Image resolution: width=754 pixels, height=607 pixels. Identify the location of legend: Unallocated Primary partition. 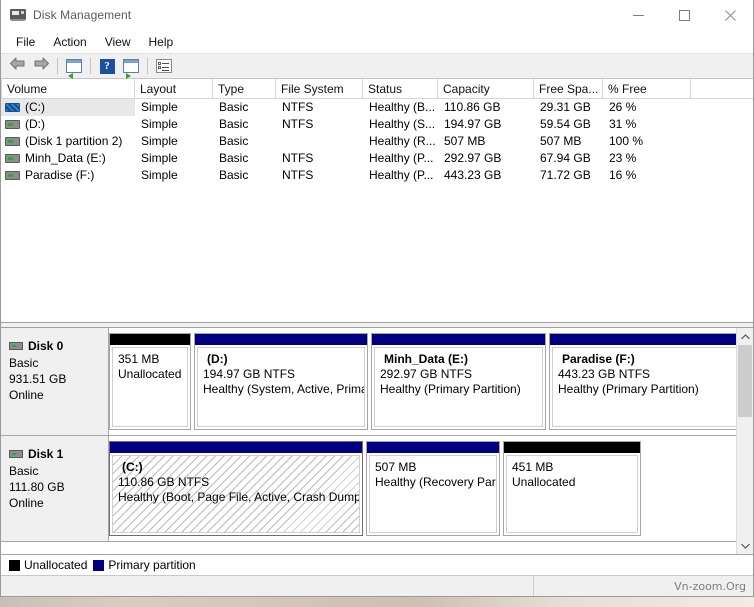
(377, 564).